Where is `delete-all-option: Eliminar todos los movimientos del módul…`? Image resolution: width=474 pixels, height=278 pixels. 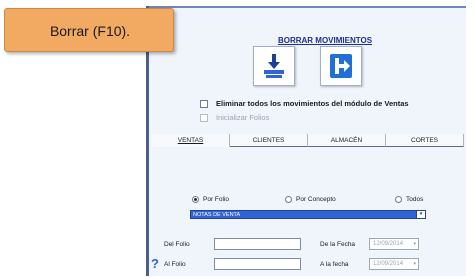
delete-all-option: Eliminar todos los movimientos del módul… is located at coordinates (304, 103).